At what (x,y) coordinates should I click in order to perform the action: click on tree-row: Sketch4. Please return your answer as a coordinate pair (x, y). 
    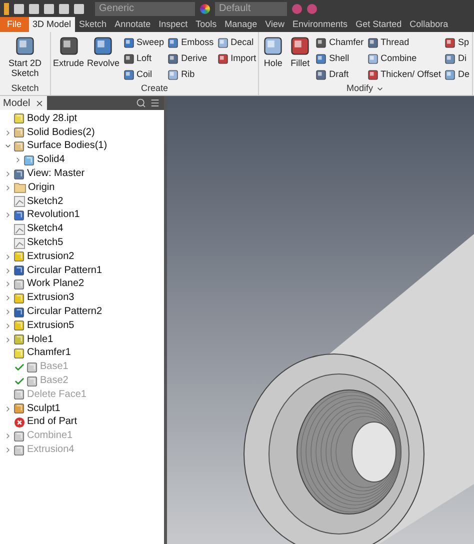
    Looking at the image, I should click on (82, 229).